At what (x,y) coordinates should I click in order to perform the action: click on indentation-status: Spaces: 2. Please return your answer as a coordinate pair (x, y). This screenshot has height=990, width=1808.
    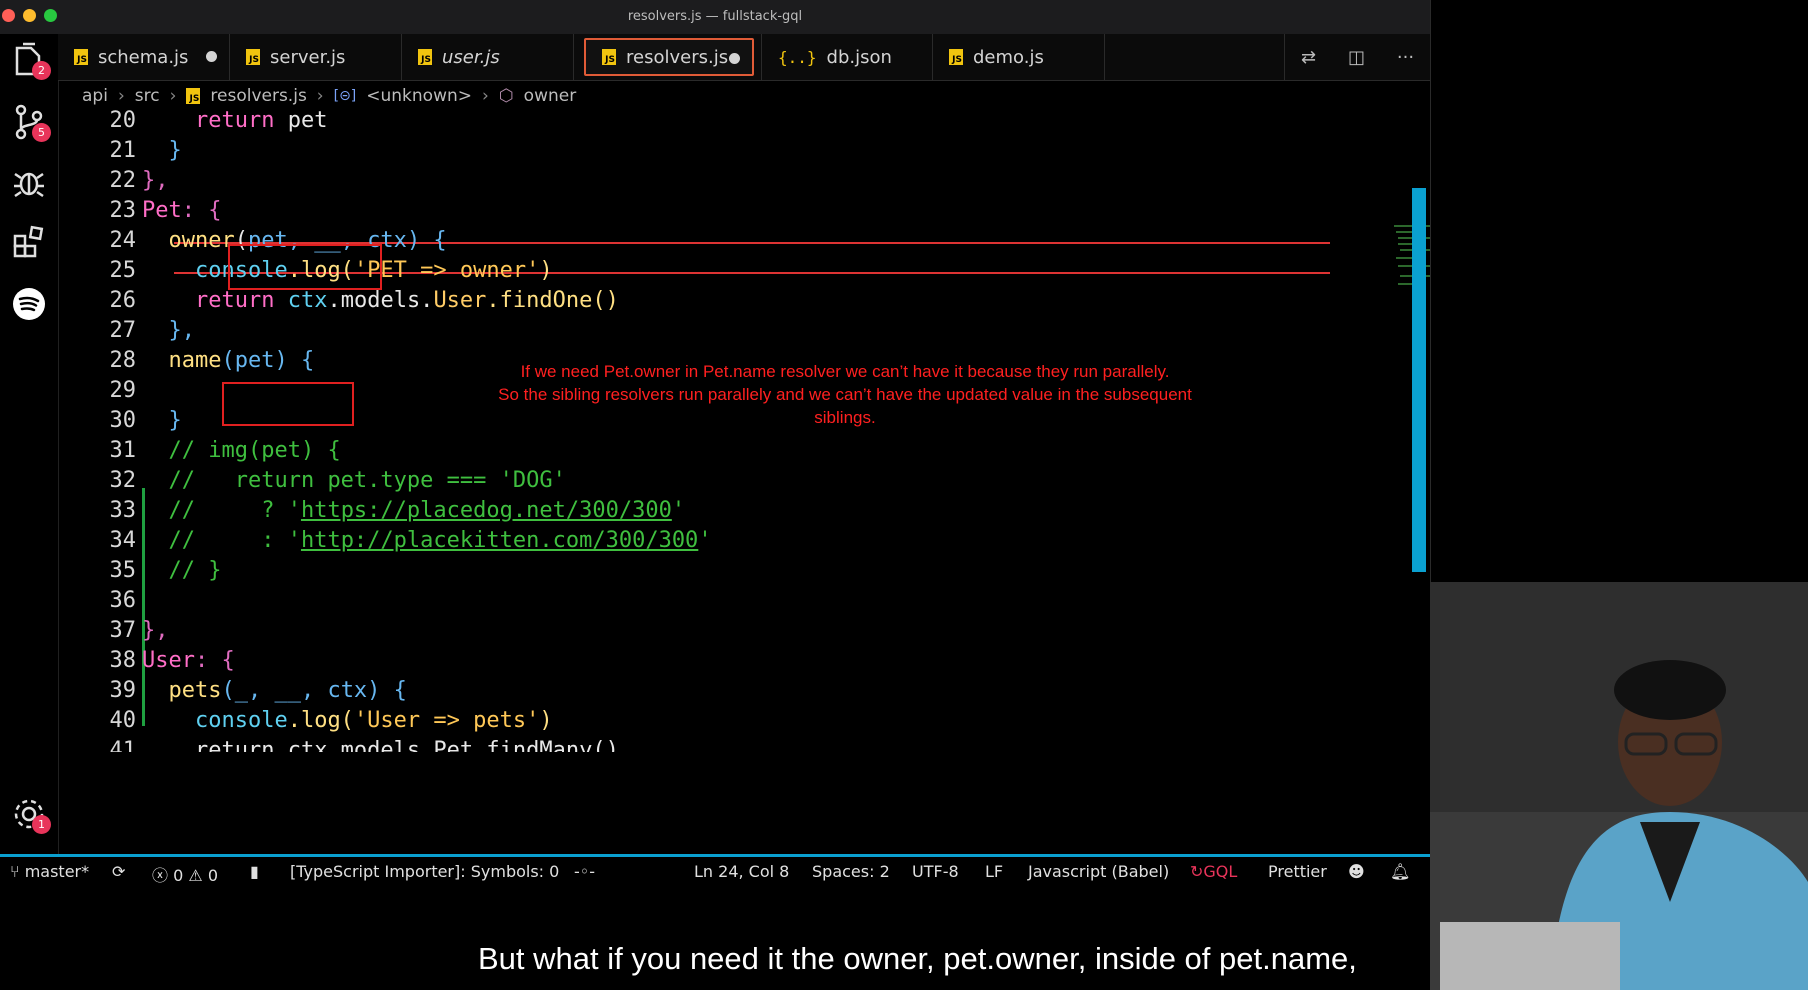
    Looking at the image, I should click on (851, 871).